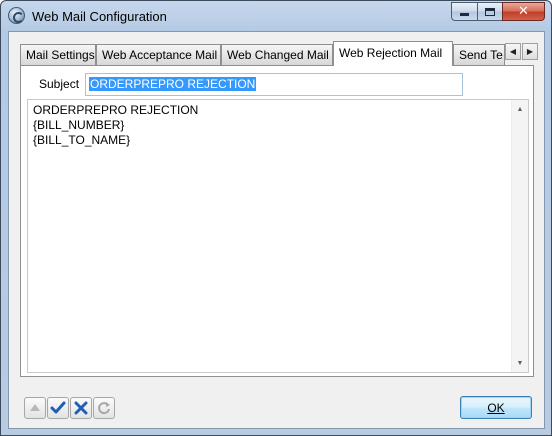 This screenshot has width=552, height=436. I want to click on refresh-button, so click(104, 408).